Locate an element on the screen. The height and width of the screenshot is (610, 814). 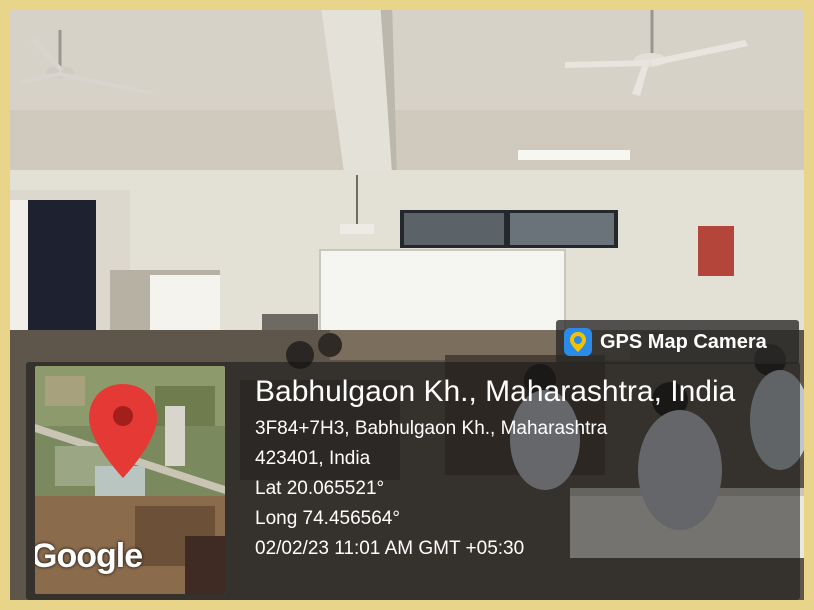
longitude: Long 74.456564° is located at coordinates (327, 518).